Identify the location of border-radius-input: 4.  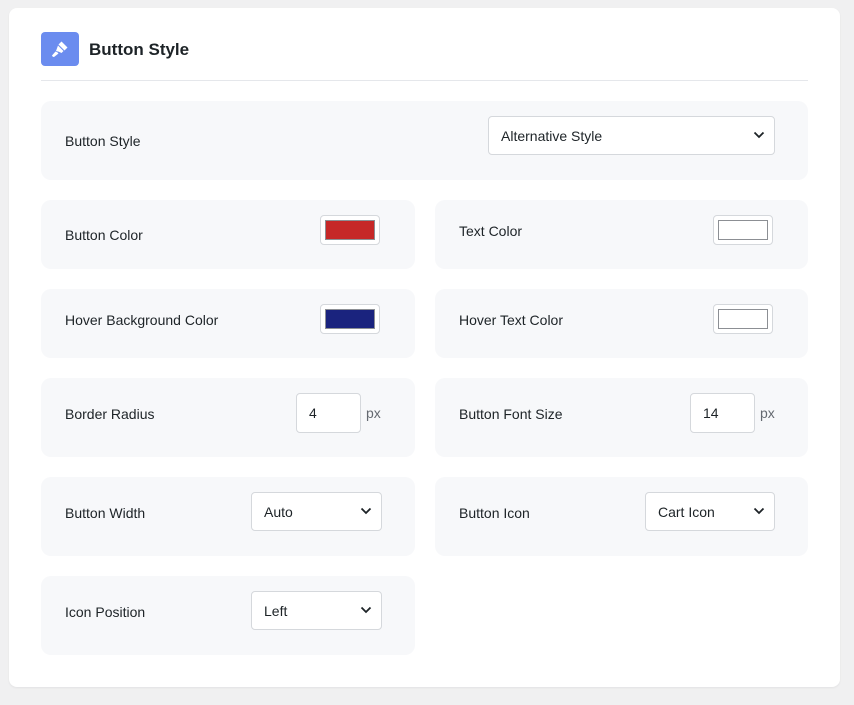
(328, 413).